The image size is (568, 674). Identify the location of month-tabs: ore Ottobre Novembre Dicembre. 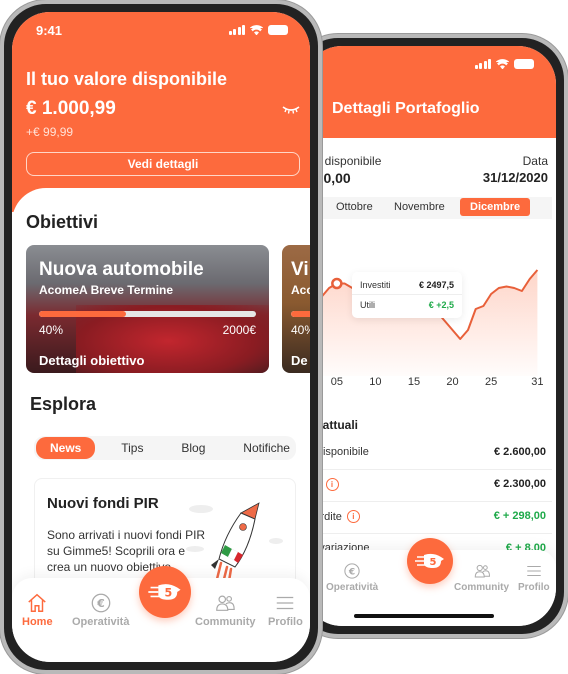
(428, 208).